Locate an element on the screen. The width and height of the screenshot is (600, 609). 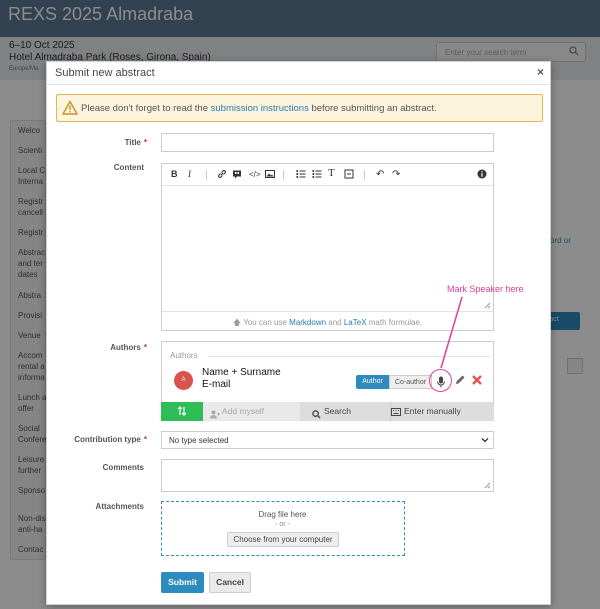
close-icon: × is located at coordinates (540, 72).